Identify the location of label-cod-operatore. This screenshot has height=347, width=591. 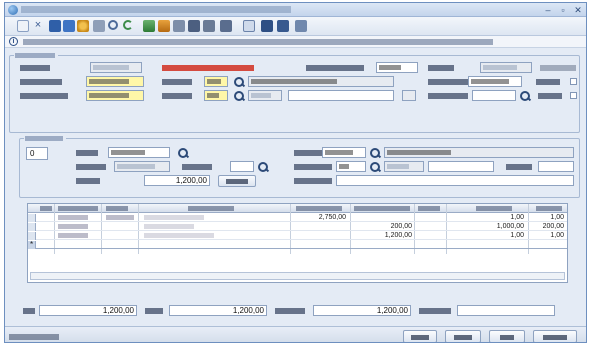
(335, 68).